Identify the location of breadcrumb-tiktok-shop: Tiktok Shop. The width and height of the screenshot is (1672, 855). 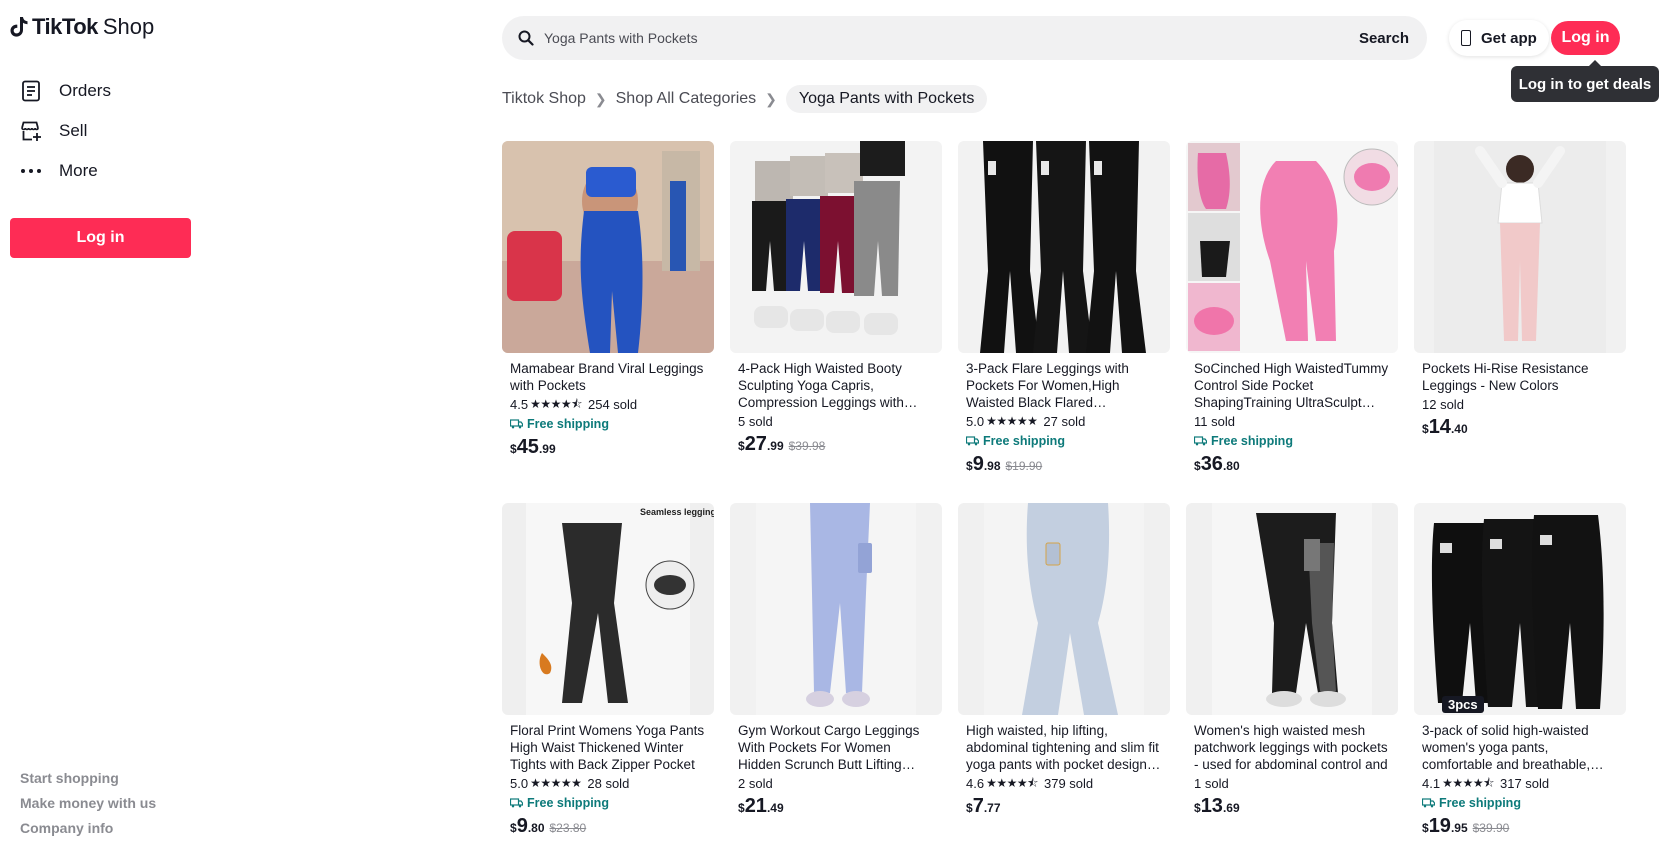
(544, 99).